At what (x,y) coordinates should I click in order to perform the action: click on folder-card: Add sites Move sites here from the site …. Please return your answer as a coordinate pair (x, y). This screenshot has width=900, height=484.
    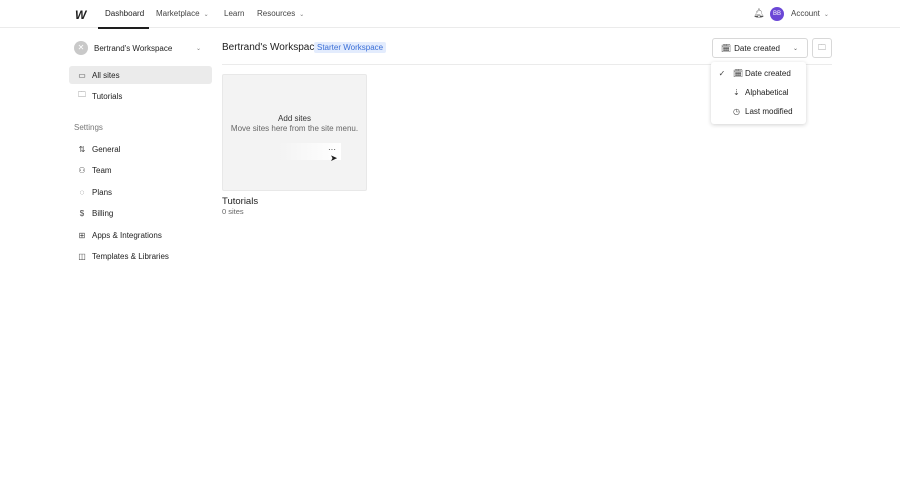
    Looking at the image, I should click on (294, 132).